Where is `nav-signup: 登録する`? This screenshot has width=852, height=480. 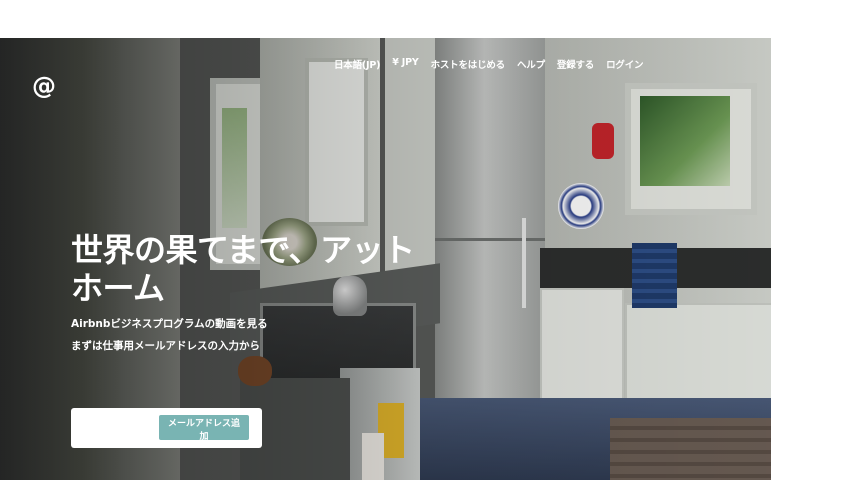
nav-signup: 登録する is located at coordinates (575, 64).